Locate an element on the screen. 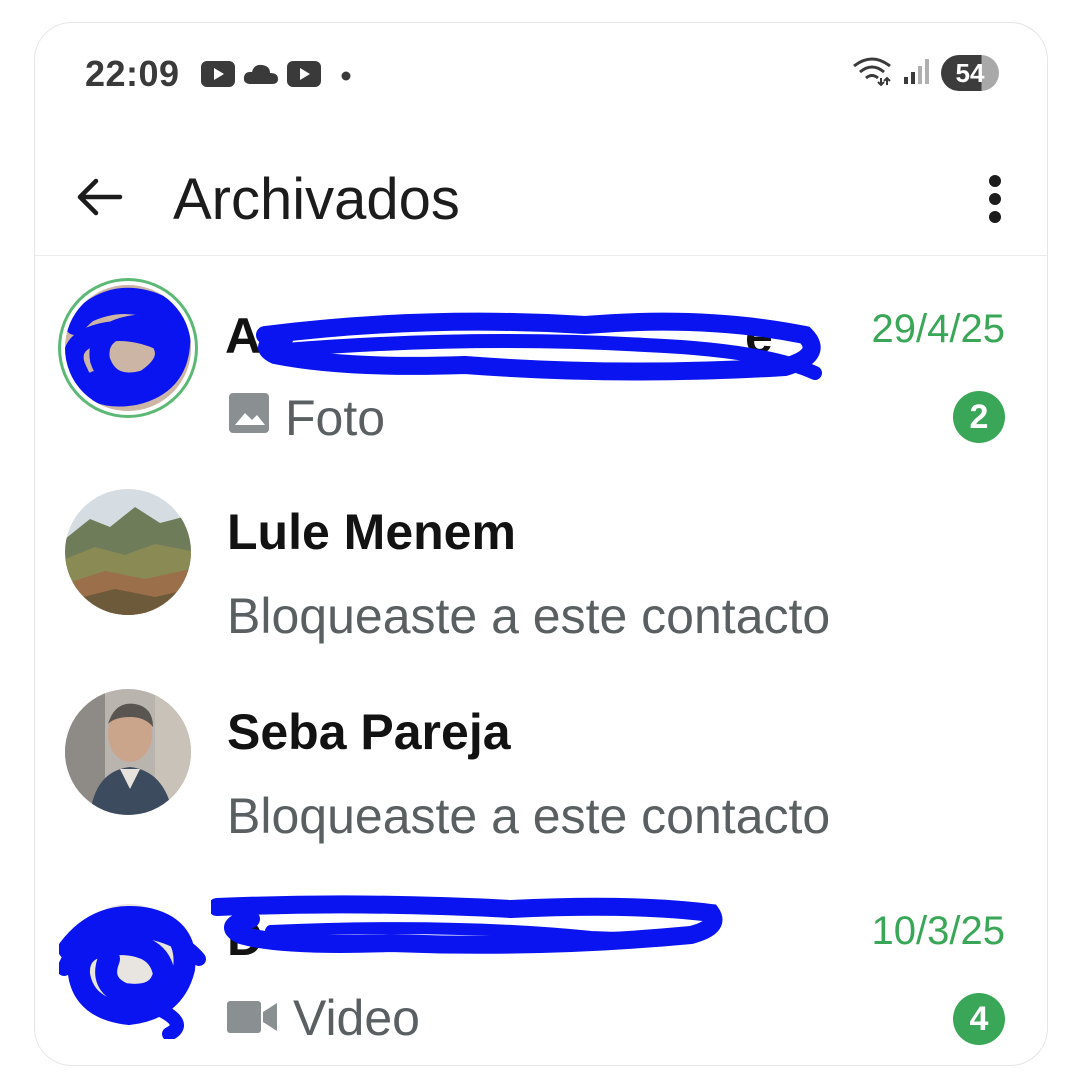  chat-preview: Foto is located at coordinates (306, 418).